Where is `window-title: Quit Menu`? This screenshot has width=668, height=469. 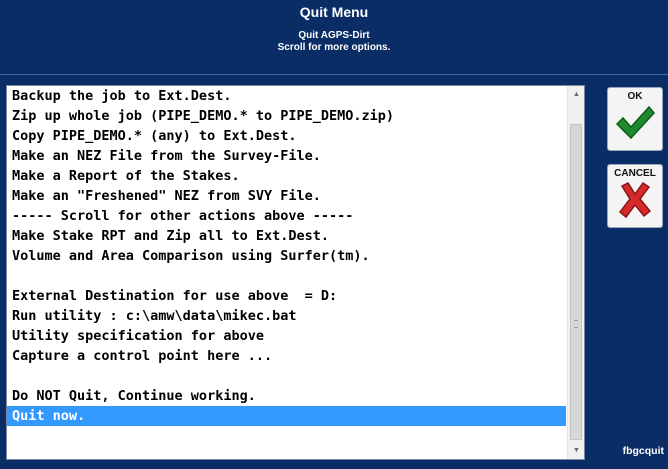 window-title: Quit Menu is located at coordinates (334, 12).